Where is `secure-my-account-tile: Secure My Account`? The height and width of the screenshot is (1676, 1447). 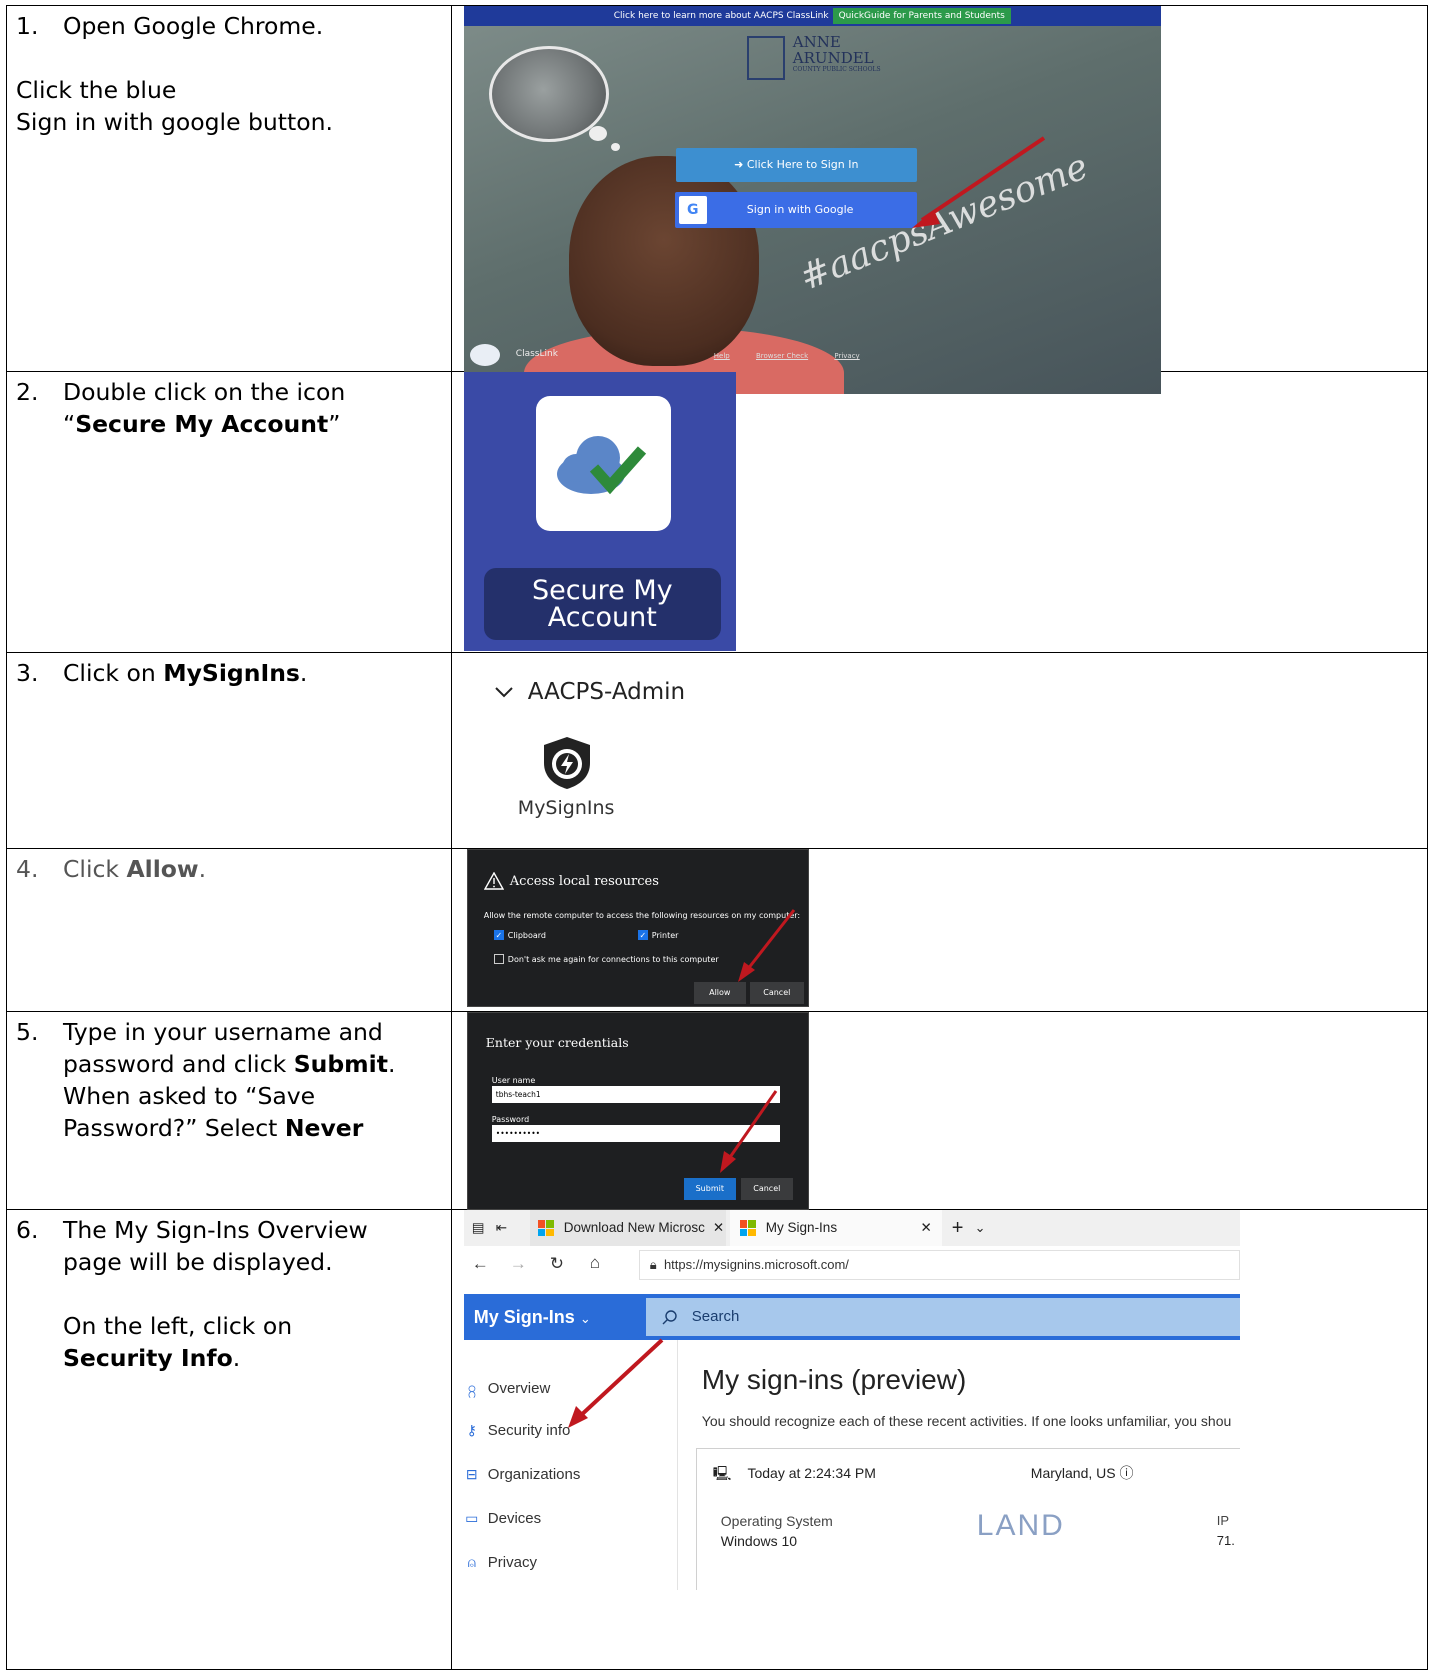 secure-my-account-tile: Secure My Account is located at coordinates (599, 511).